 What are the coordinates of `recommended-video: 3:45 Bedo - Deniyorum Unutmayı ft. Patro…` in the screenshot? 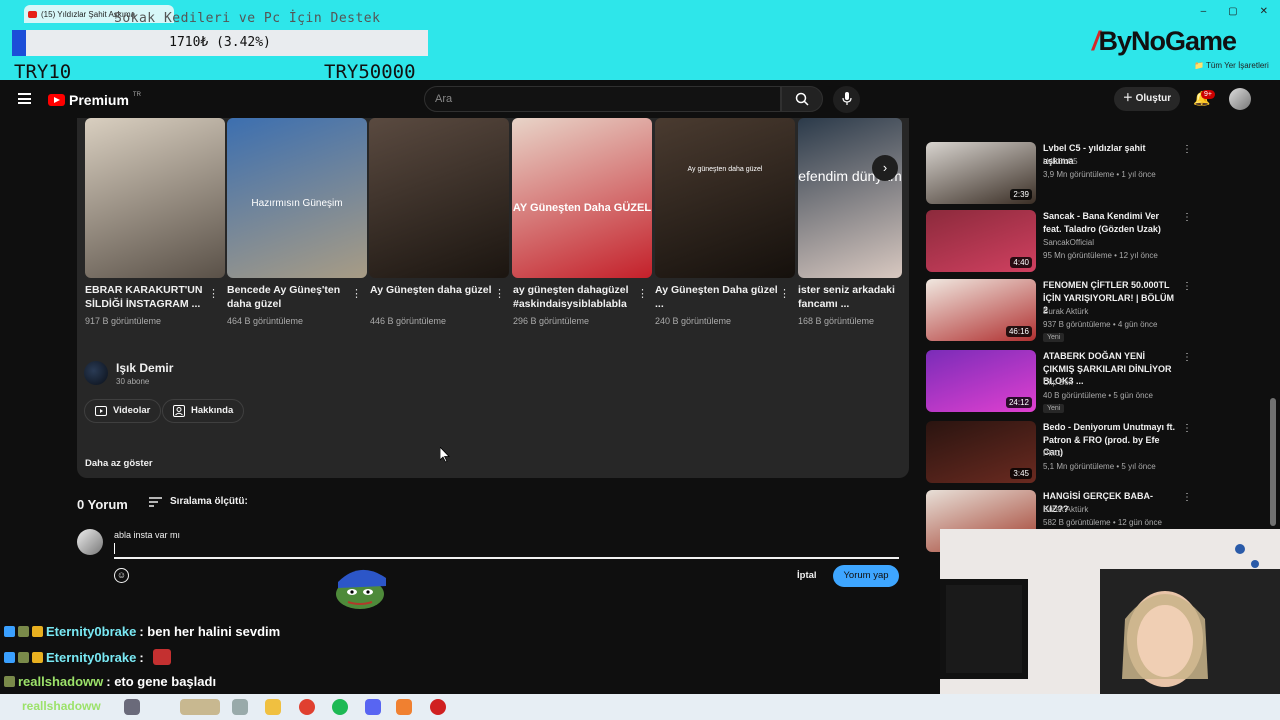 It's located at (1059, 452).